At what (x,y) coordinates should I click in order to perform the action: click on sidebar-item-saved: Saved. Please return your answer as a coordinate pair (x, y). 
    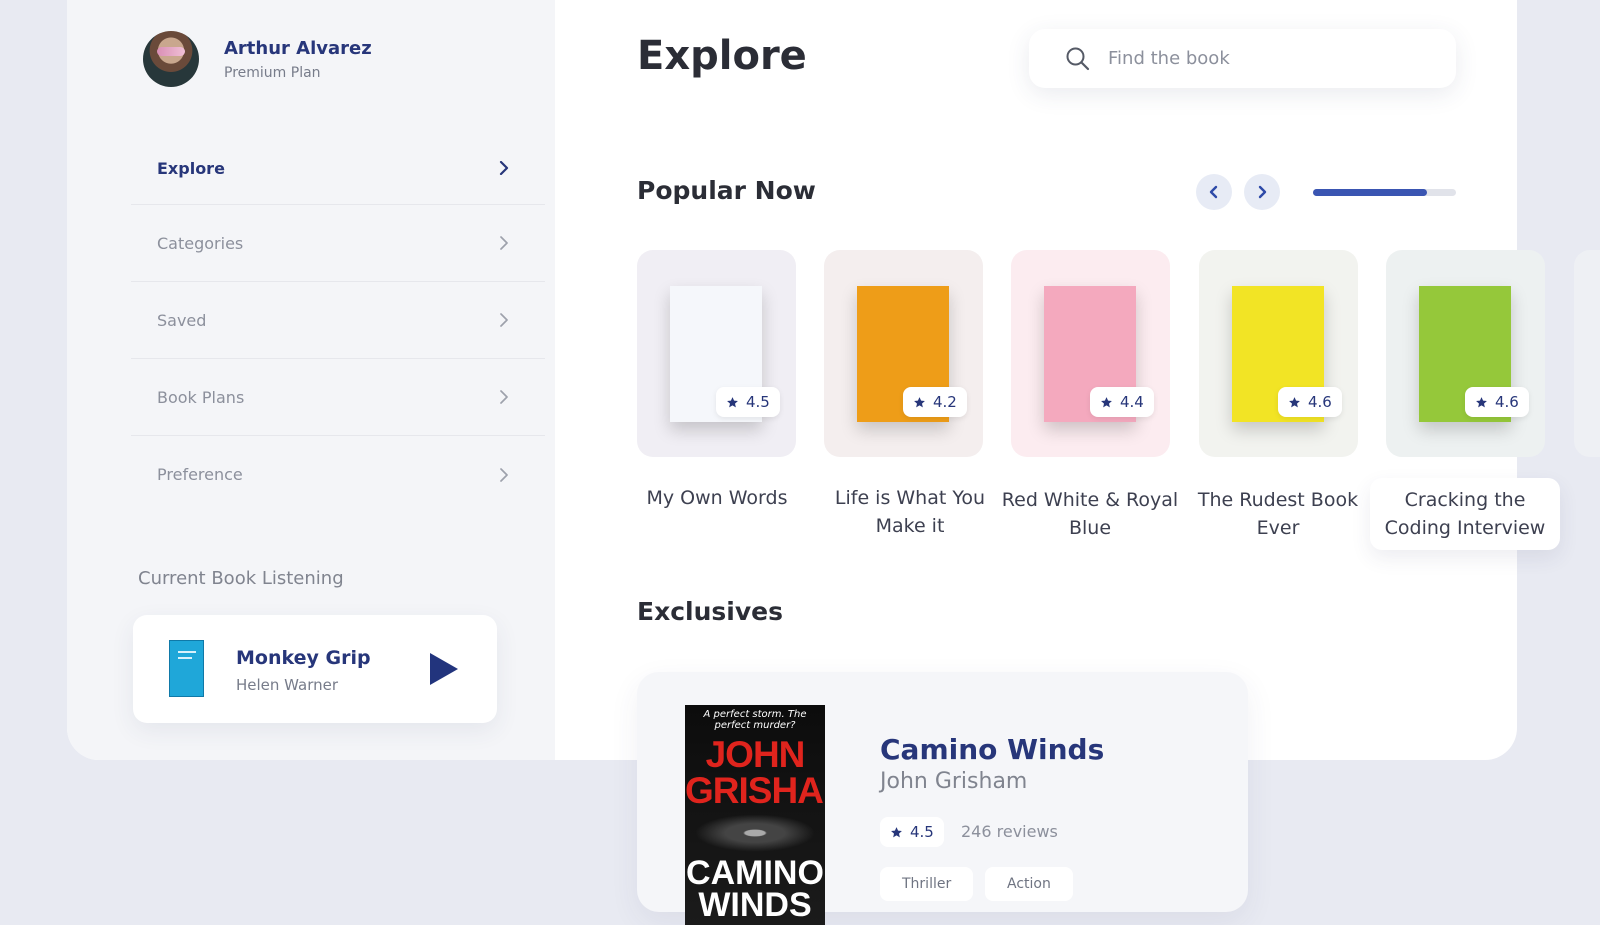
    Looking at the image, I should click on (338, 320).